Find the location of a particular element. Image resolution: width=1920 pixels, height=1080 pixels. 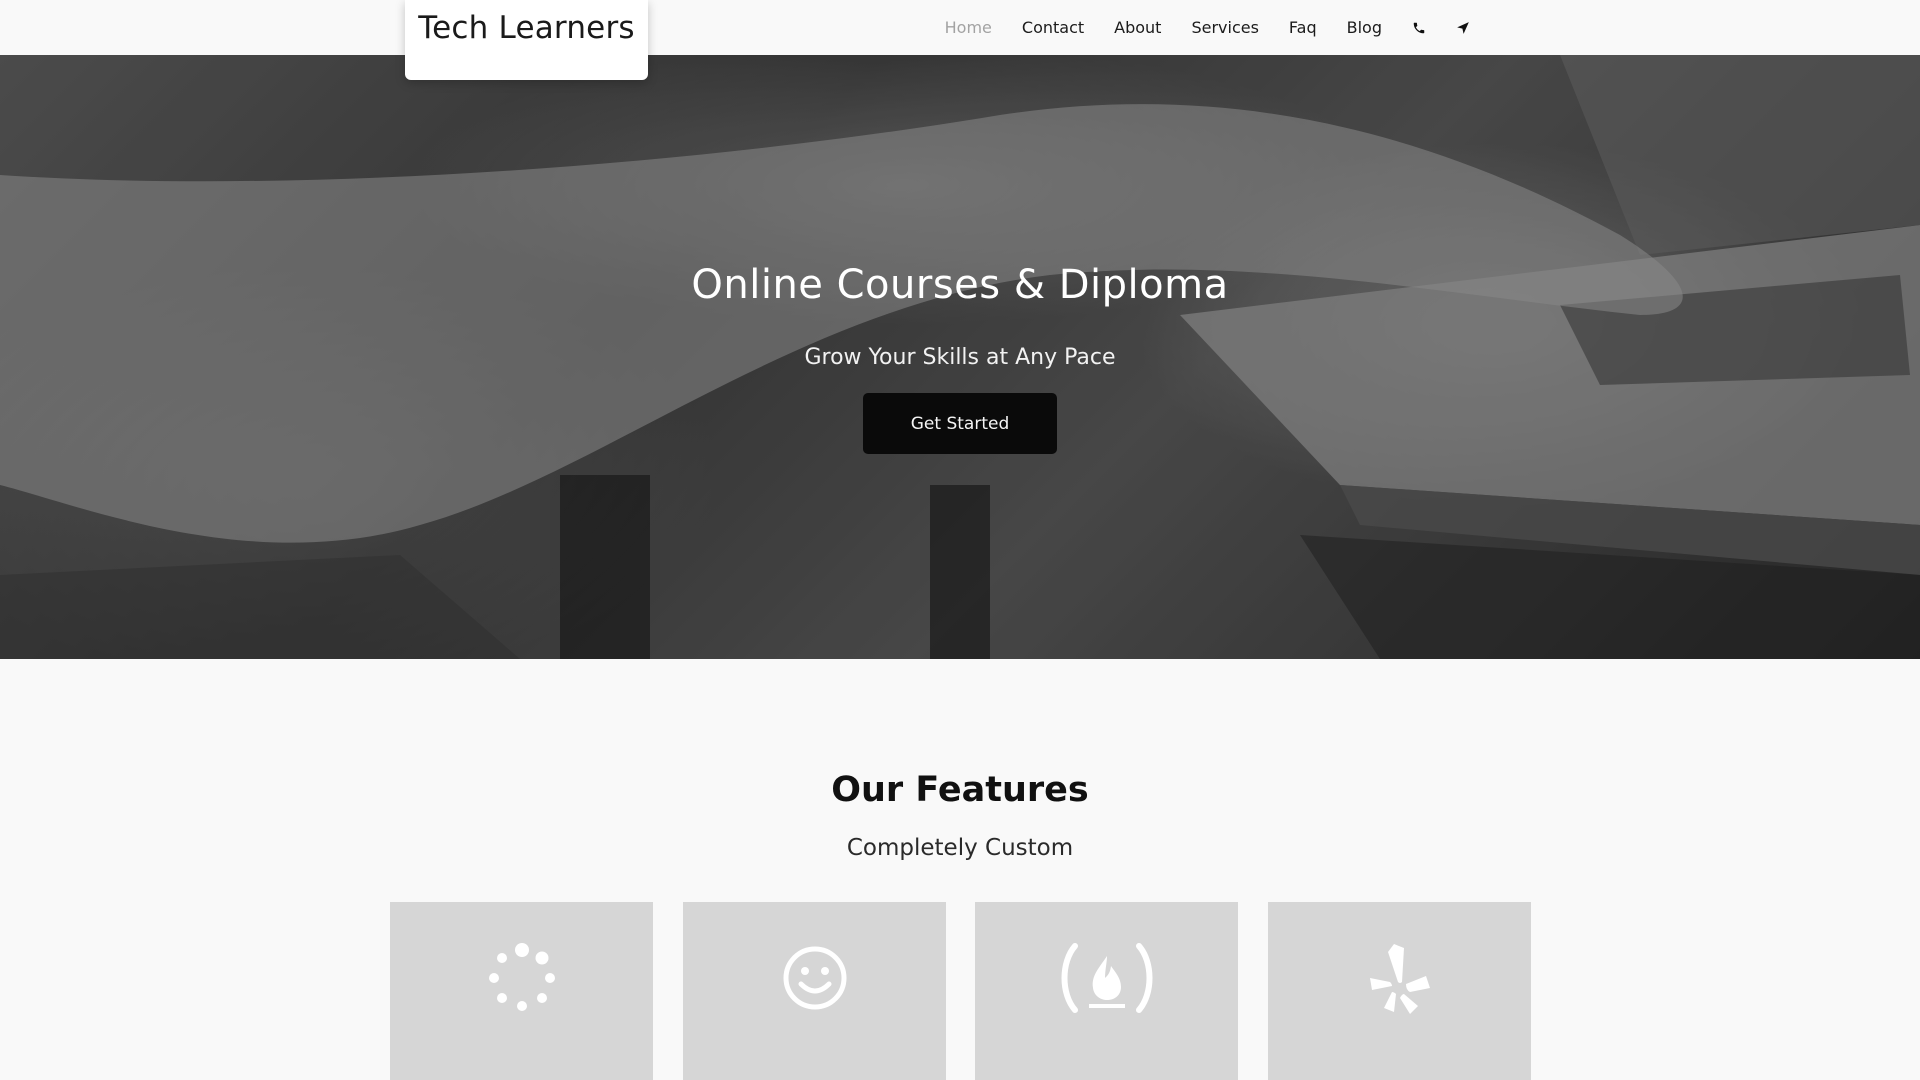

hero-subtitle: Grow Your Skills at Any Pace is located at coordinates (960, 357).